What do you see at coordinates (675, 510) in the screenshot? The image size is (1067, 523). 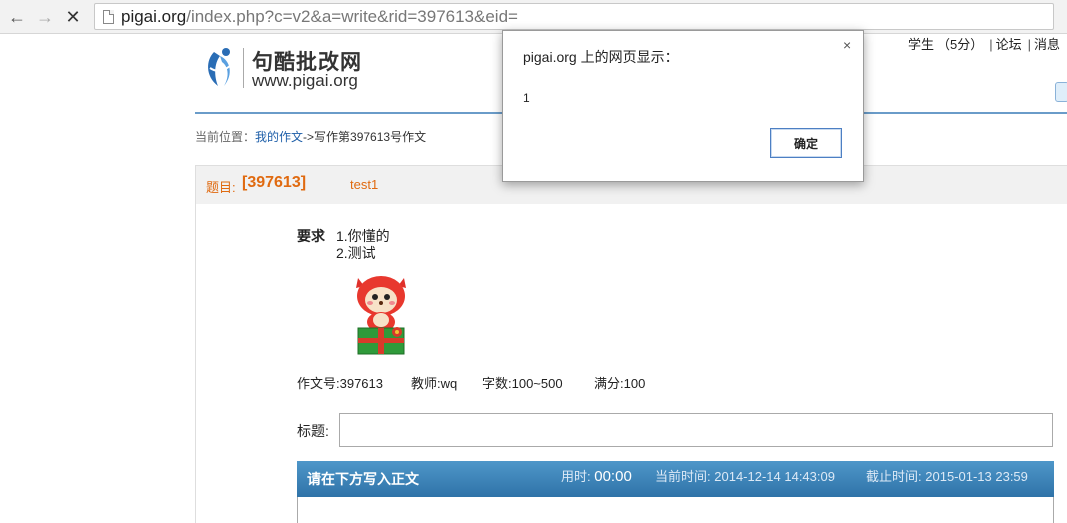 I see `essay-body-textarea` at bounding box center [675, 510].